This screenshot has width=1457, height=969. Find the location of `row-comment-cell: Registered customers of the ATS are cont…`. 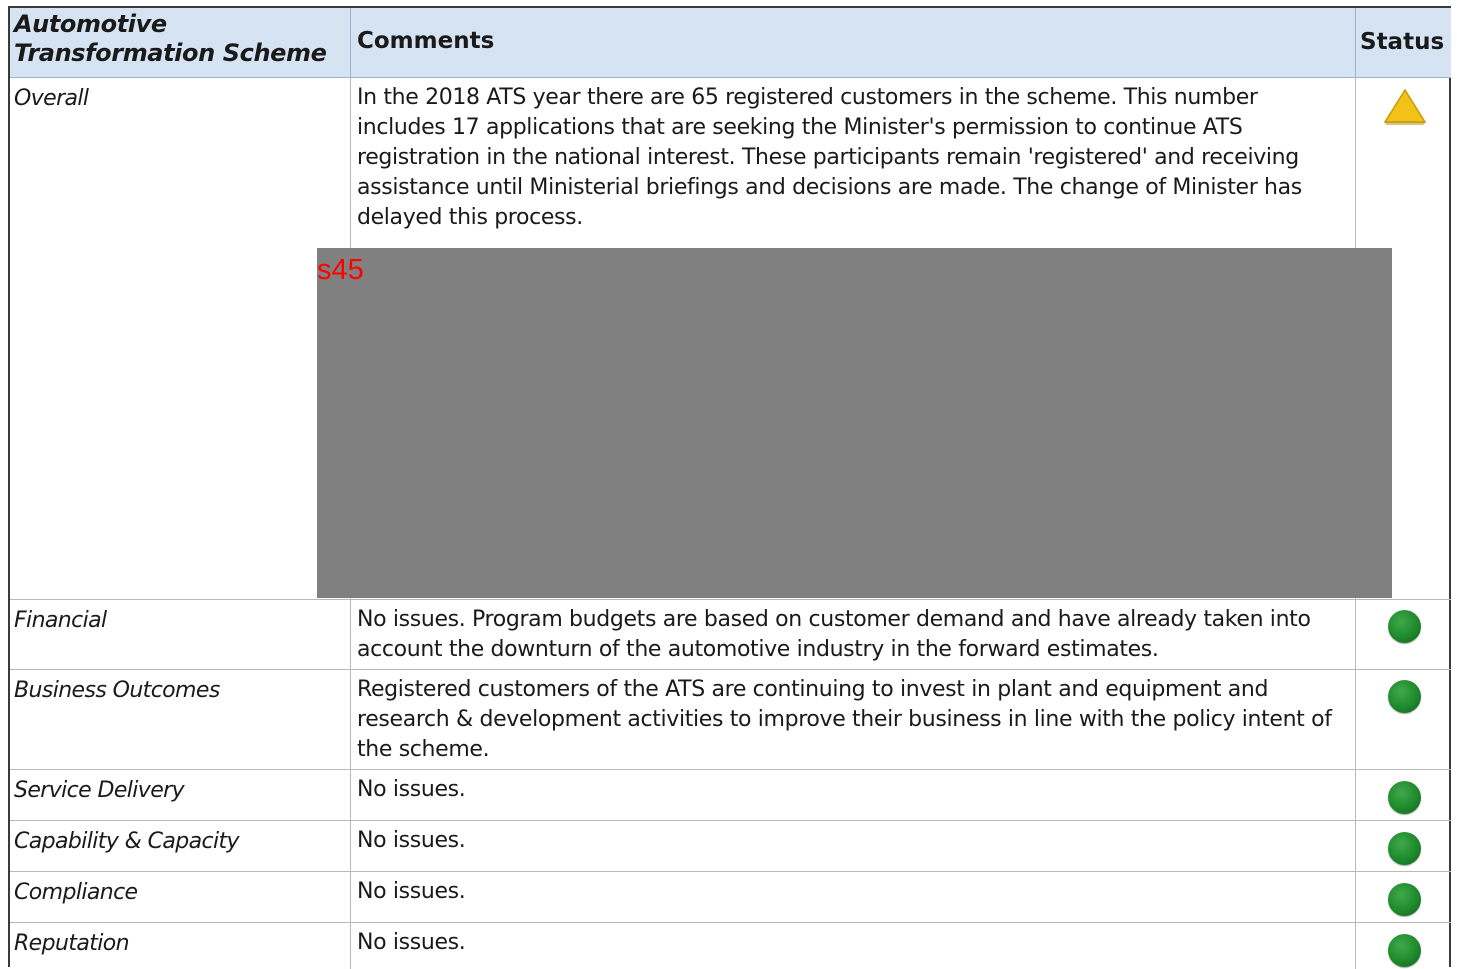

row-comment-cell: Registered customers of the ATS are cont… is located at coordinates (853, 719).